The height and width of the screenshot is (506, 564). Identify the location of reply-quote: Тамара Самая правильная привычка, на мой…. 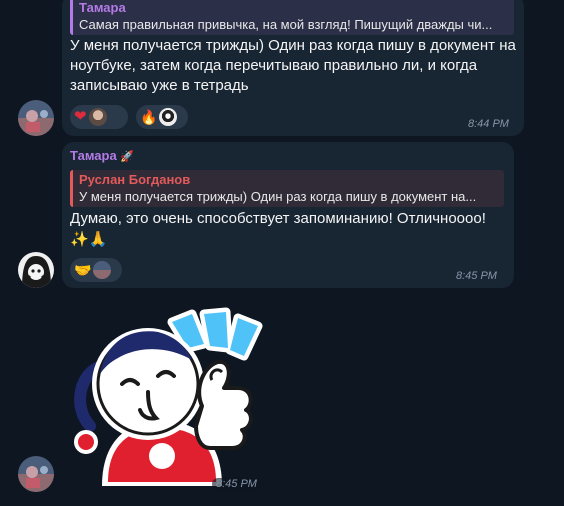
(292, 17).